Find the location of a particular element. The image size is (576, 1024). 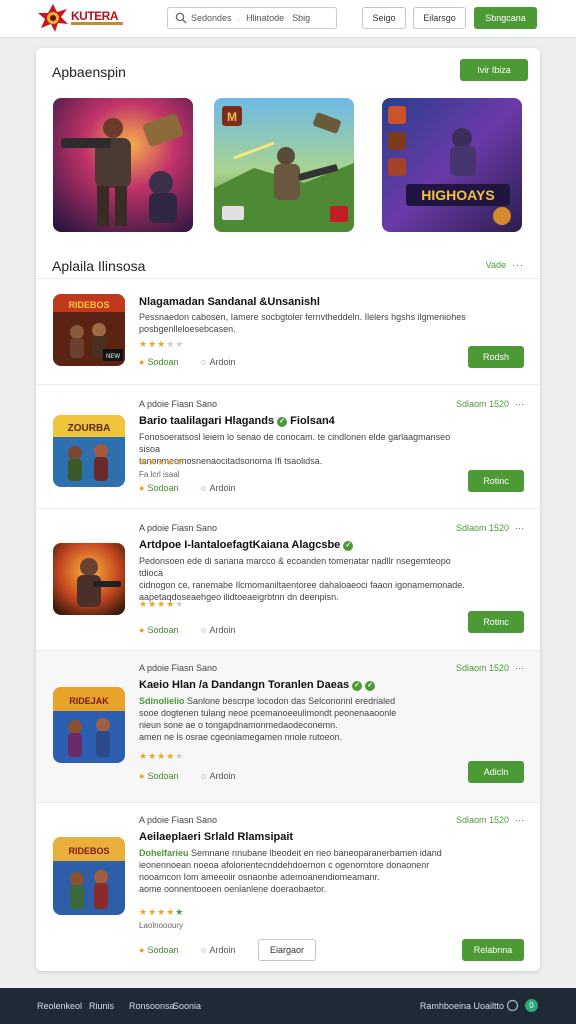

view-all-link: Vade ··· is located at coordinates (505, 265).